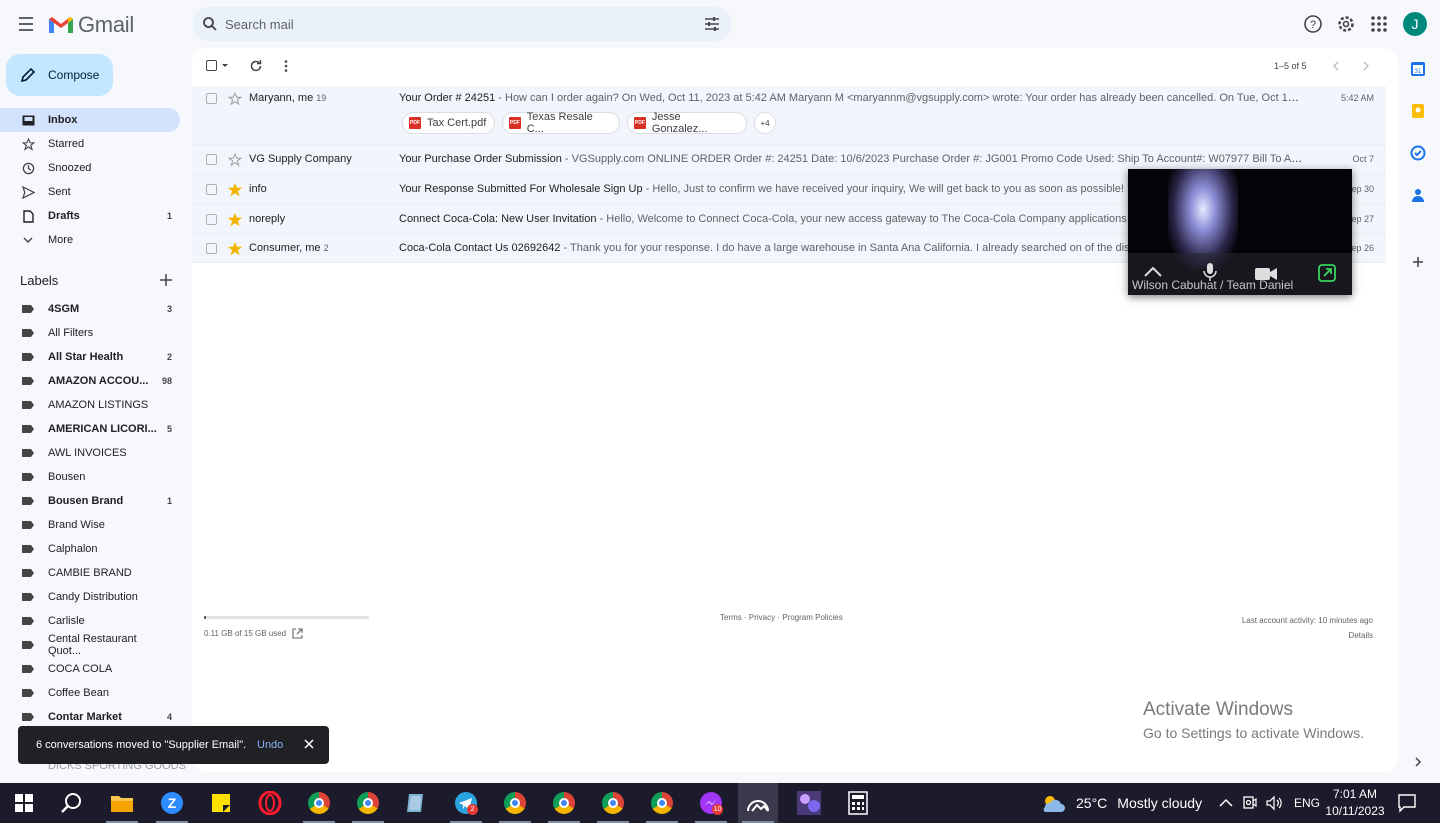  What do you see at coordinates (218, 66) in the screenshot?
I see `select-all-checkbox` at bounding box center [218, 66].